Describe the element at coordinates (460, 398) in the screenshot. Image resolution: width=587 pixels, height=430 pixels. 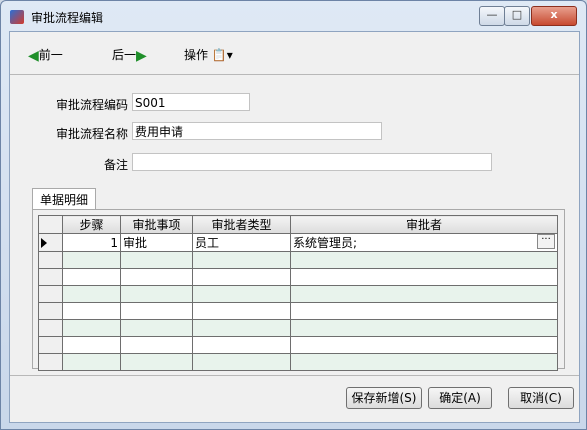
I see `ok-button: 确定(A)` at that location.